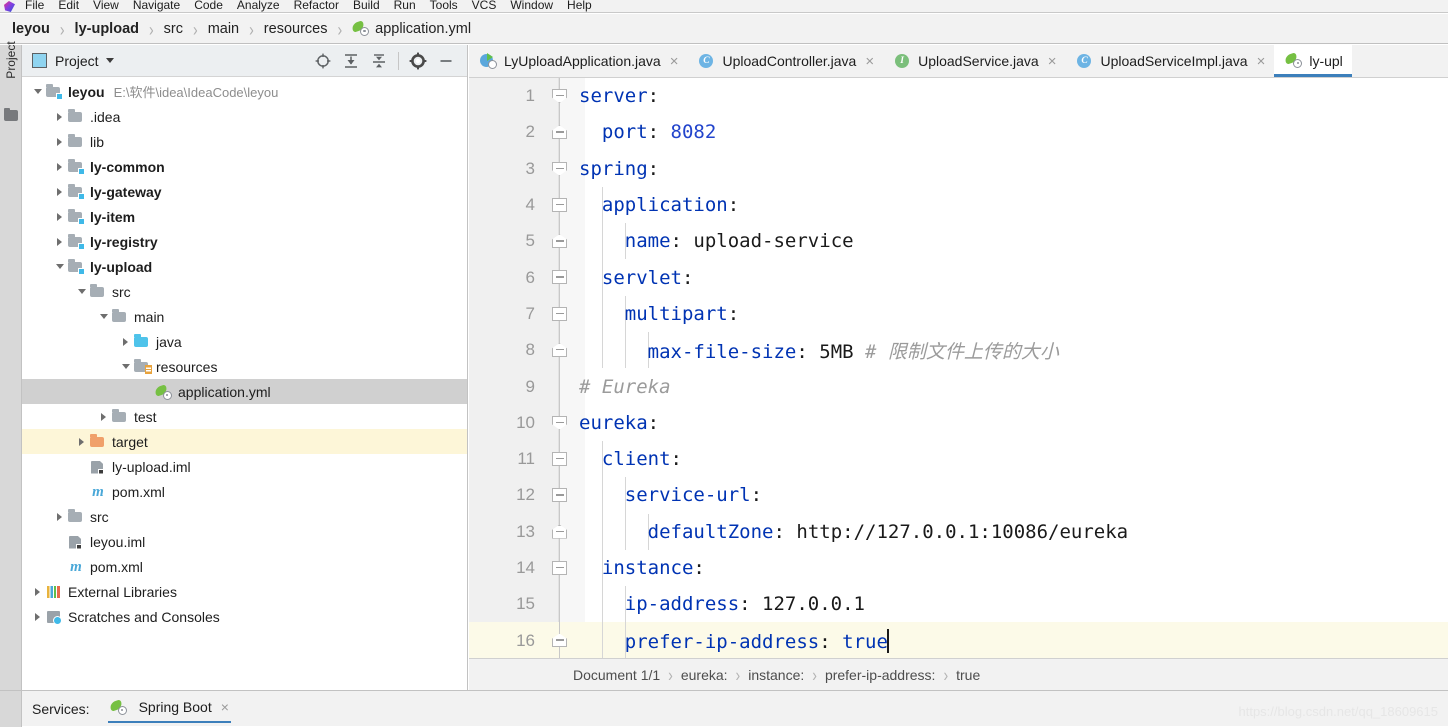 The width and height of the screenshot is (1448, 727). What do you see at coordinates (244, 441) in the screenshot?
I see `tree-node-target: target` at bounding box center [244, 441].